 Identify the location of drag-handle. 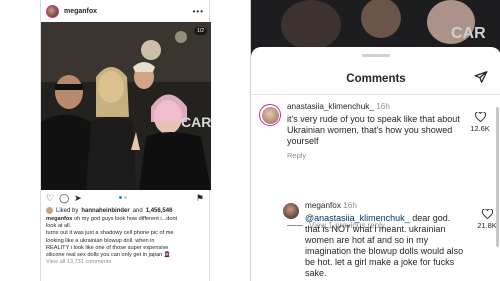
(376, 55).